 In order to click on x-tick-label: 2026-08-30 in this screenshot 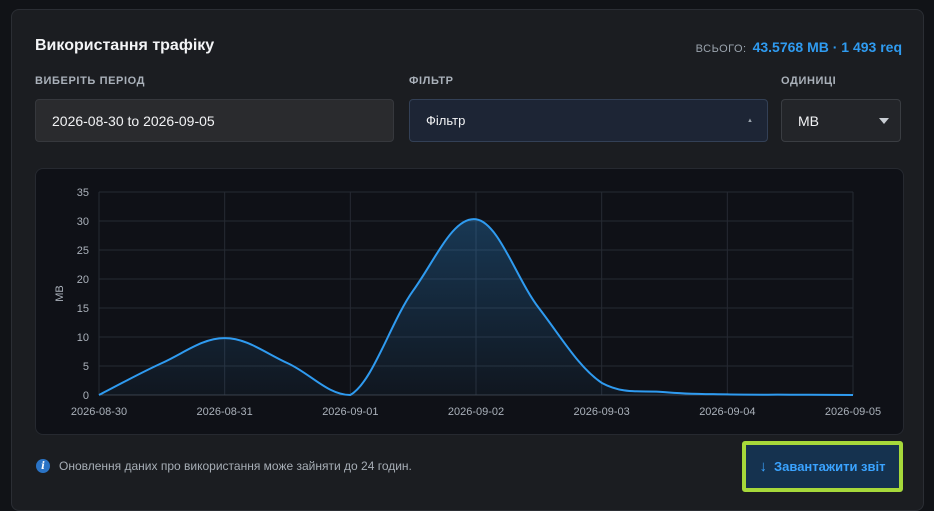, I will do `click(99, 412)`.